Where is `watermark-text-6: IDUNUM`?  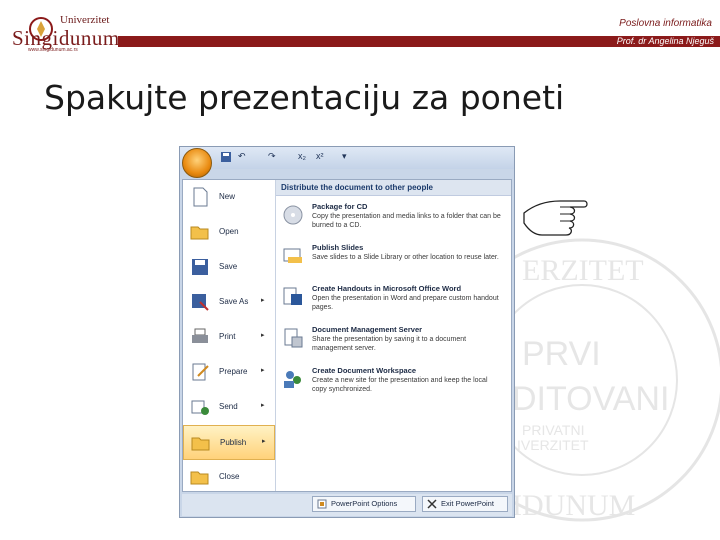
watermark-text-6: IDUNUM is located at coordinates (573, 505).